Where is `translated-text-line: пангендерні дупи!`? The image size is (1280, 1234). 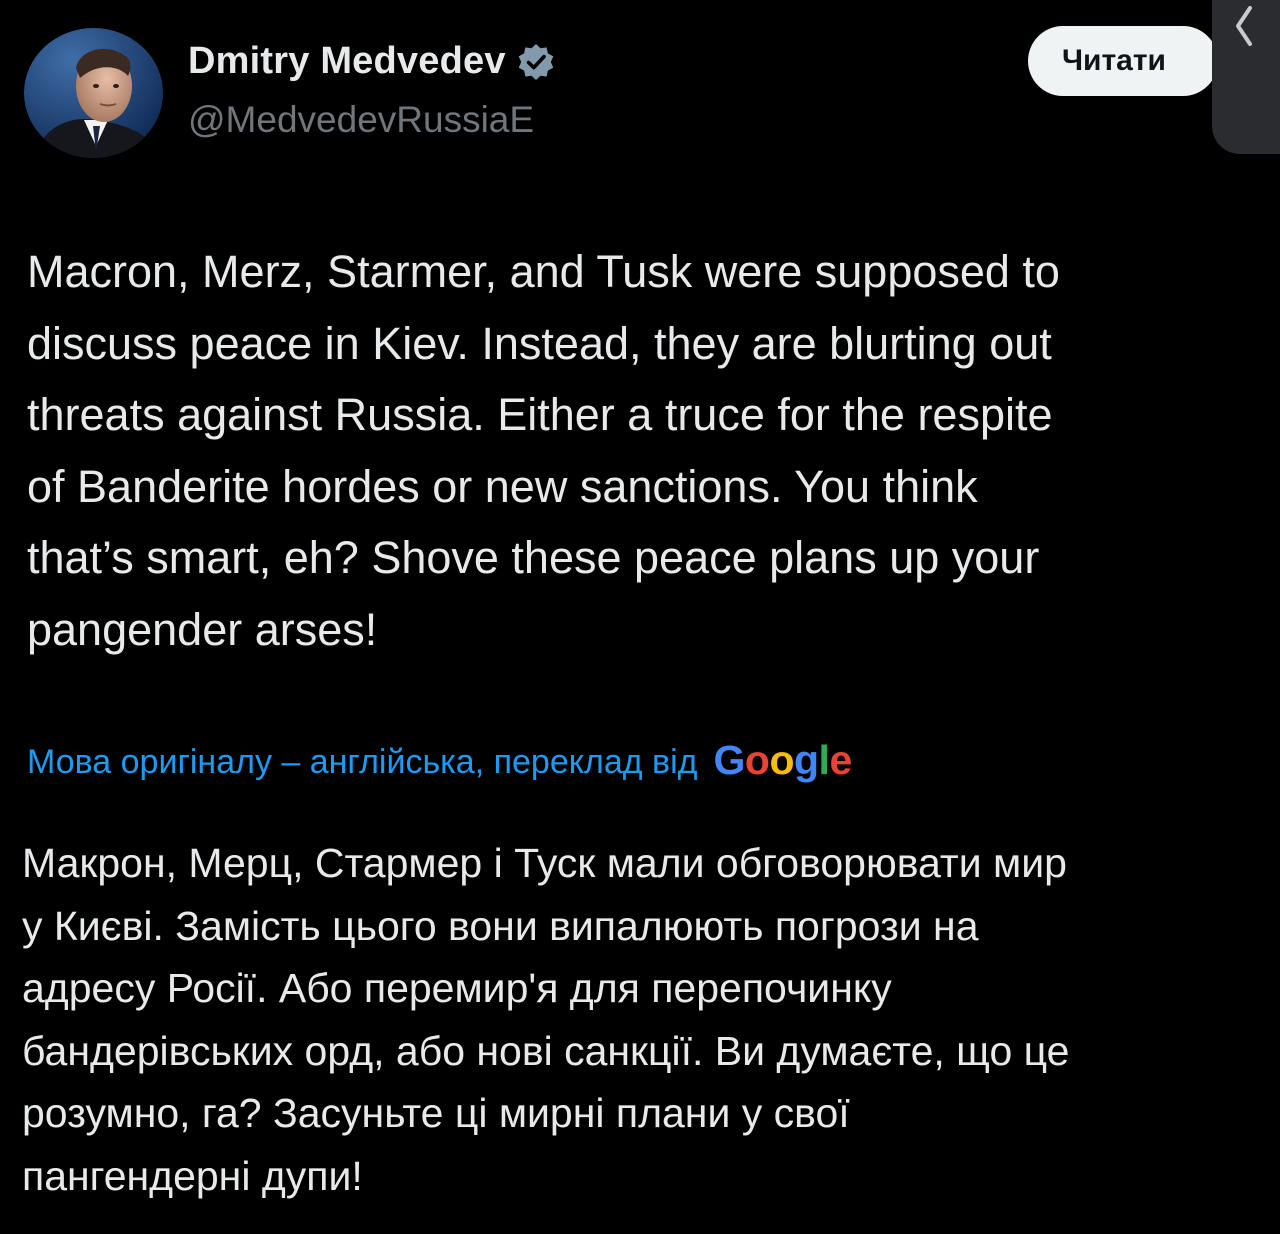 translated-text-line: пангендерні дупи! is located at coordinates (192, 1175).